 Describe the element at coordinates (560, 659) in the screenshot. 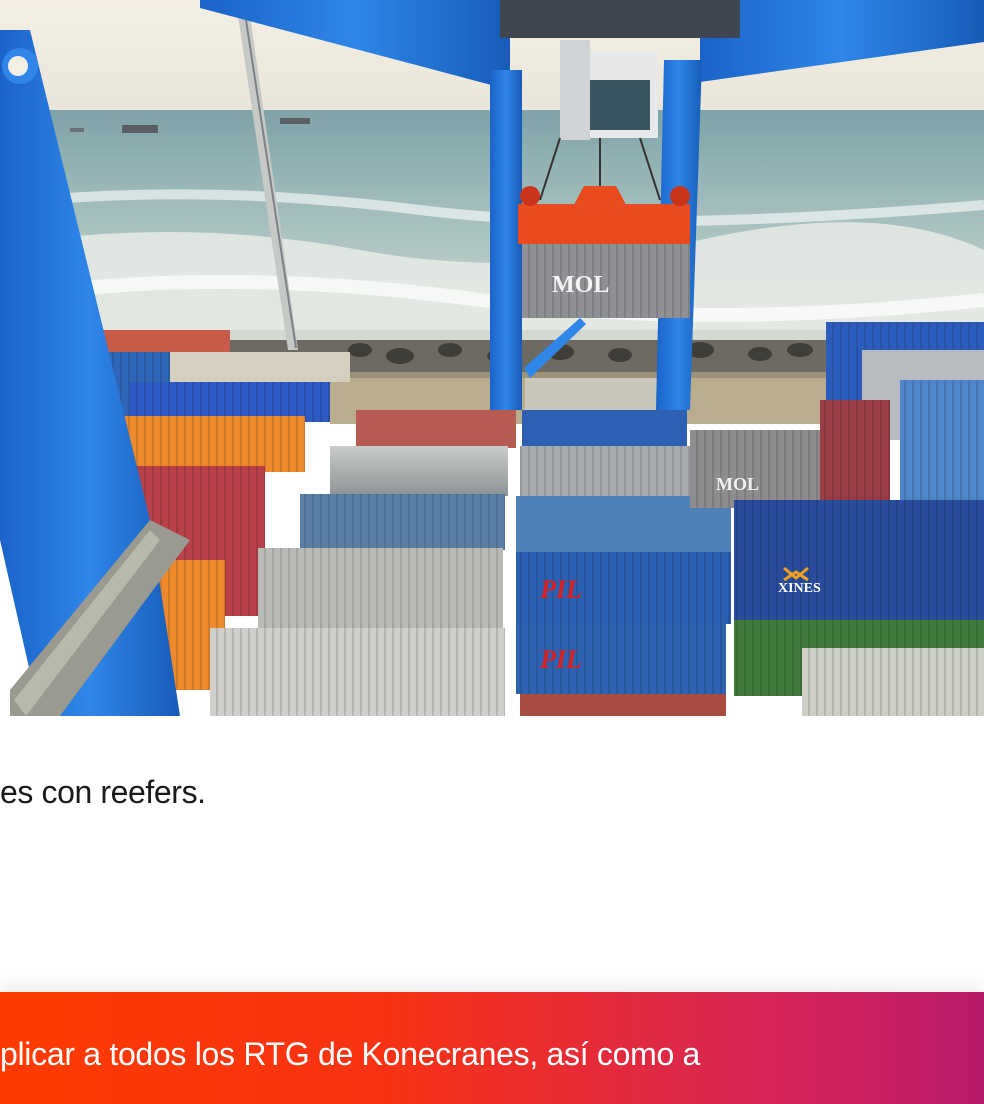

I see `pil-logo-lower: PIL` at that location.